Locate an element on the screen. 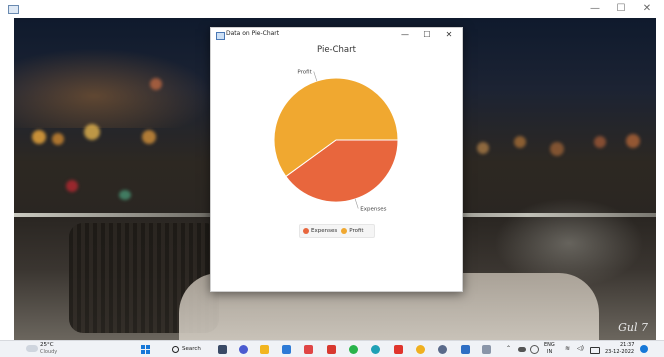 Image resolution: width=664 pixels, height=357 pixels. media-app-icon is located at coordinates (398, 349).